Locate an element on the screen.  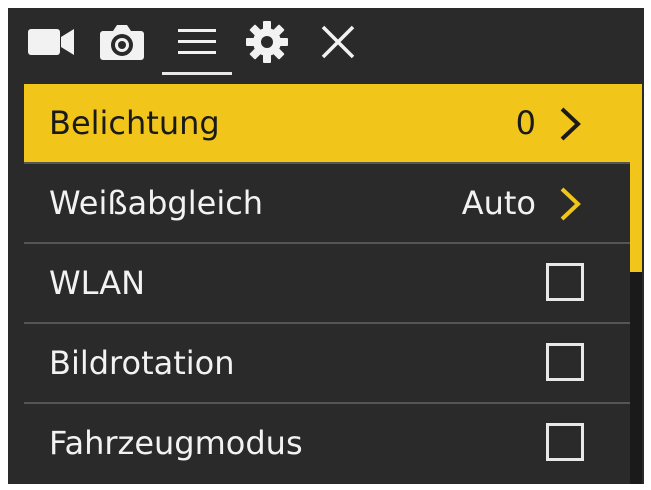
menu-item-weissabgleich: Weißabgleich Auto is located at coordinates (327, 203).